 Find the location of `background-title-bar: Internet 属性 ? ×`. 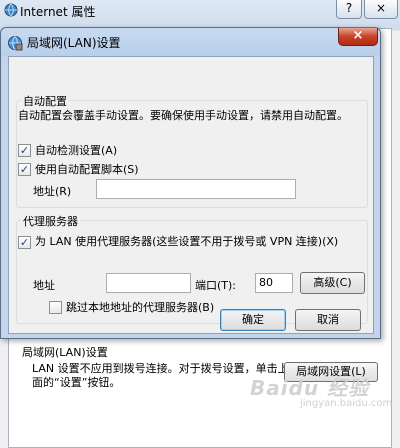

background-title-bar: Internet 属性 ? × is located at coordinates (200, 11).